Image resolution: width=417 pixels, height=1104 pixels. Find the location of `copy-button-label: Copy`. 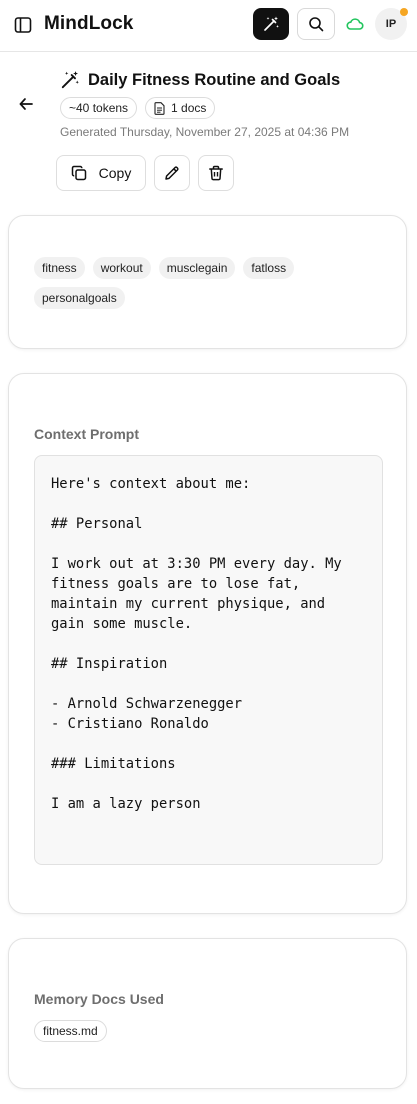

copy-button-label: Copy is located at coordinates (115, 173).